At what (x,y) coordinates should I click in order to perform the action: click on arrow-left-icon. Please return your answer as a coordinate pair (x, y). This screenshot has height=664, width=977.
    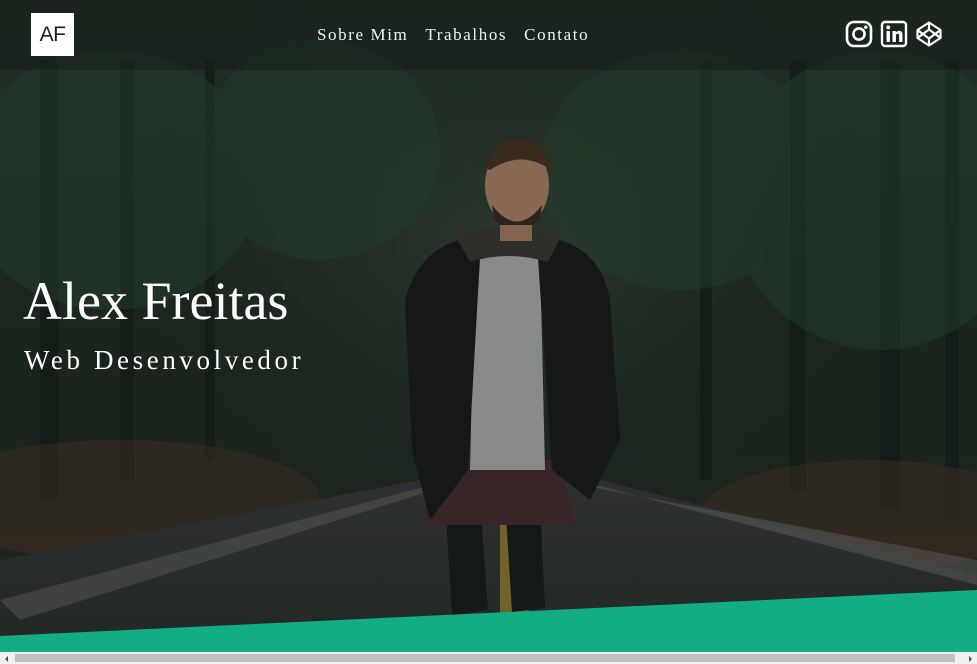
    Looking at the image, I should click on (6, 659).